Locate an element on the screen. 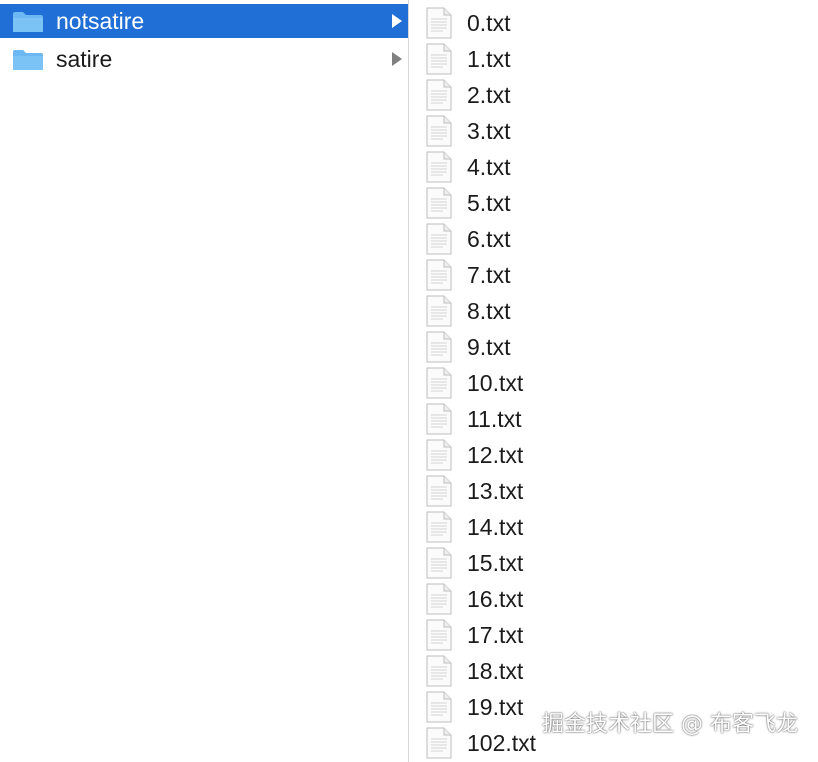 This screenshot has width=818, height=762. file-label: 16.txt is located at coordinates (495, 599).